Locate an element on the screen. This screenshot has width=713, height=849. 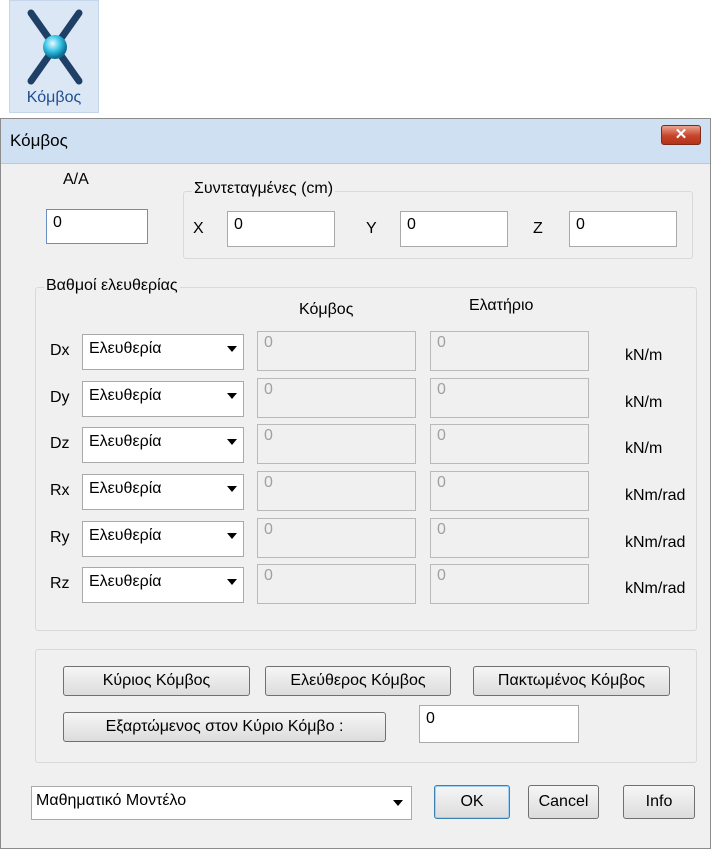
dof-row-label: Rx is located at coordinates (60, 490).